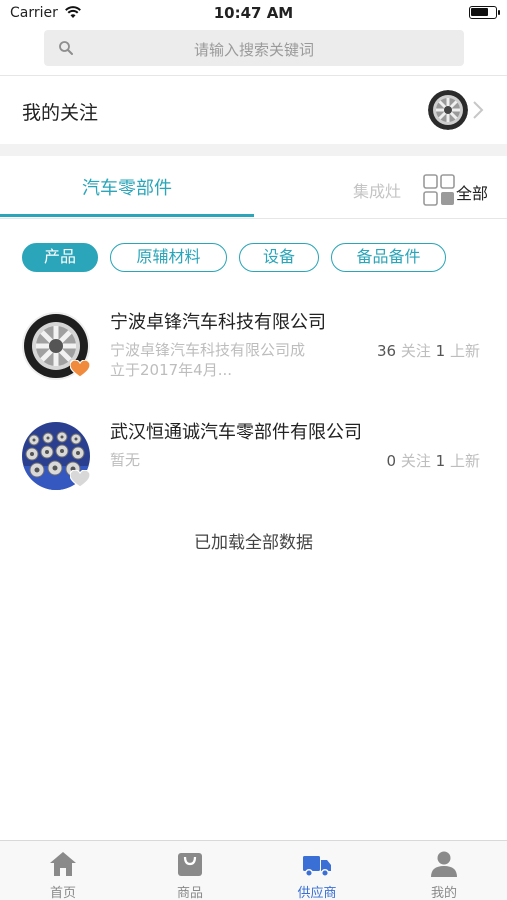 This screenshot has width=507, height=900. Describe the element at coordinates (444, 864) in the screenshot. I see `person-icon` at that location.